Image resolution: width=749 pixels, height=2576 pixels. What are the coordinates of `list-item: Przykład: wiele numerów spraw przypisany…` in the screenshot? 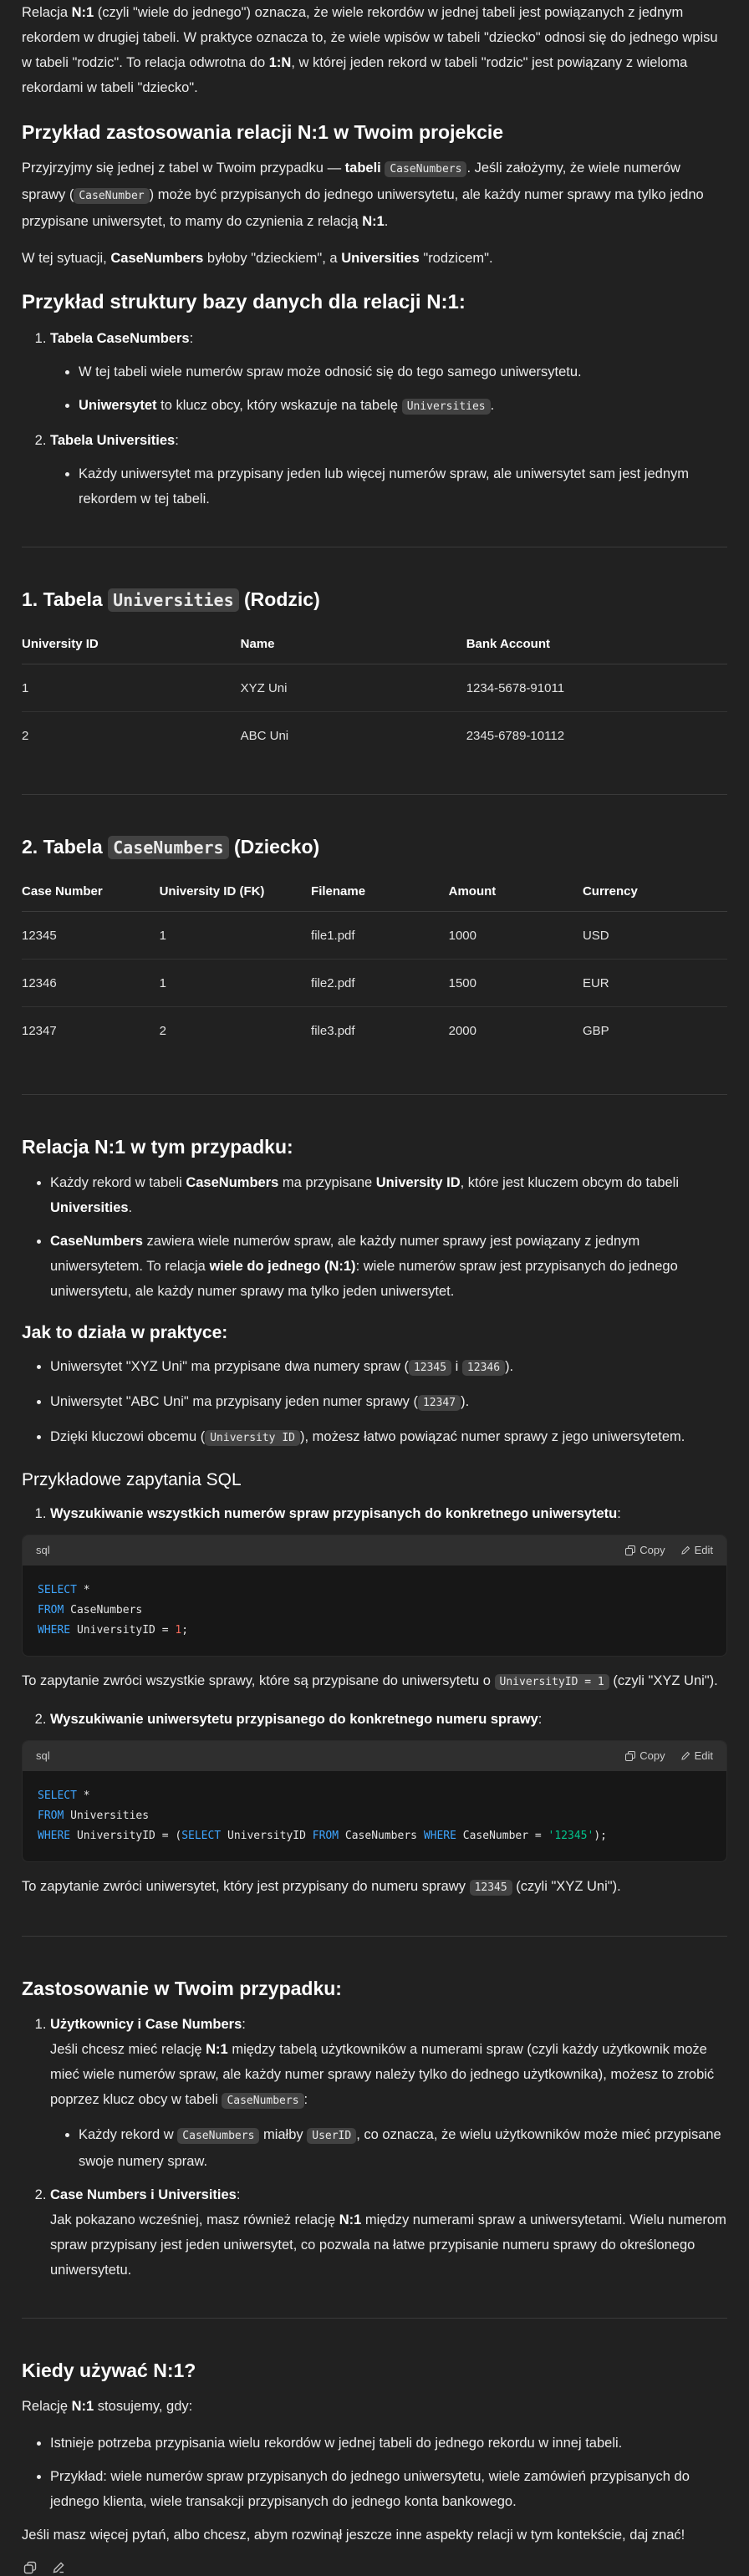 It's located at (388, 2489).